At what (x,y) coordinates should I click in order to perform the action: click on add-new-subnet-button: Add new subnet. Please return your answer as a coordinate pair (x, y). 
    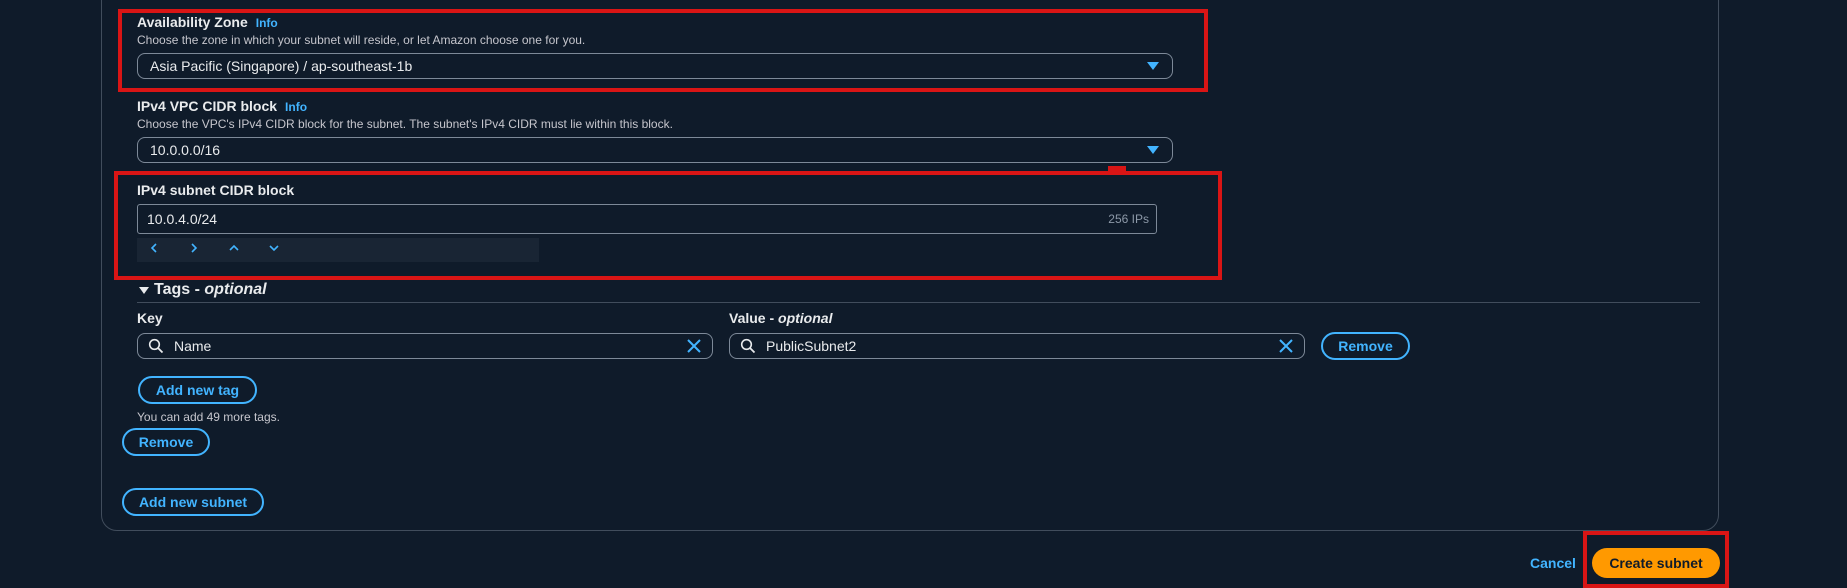
    Looking at the image, I should click on (193, 502).